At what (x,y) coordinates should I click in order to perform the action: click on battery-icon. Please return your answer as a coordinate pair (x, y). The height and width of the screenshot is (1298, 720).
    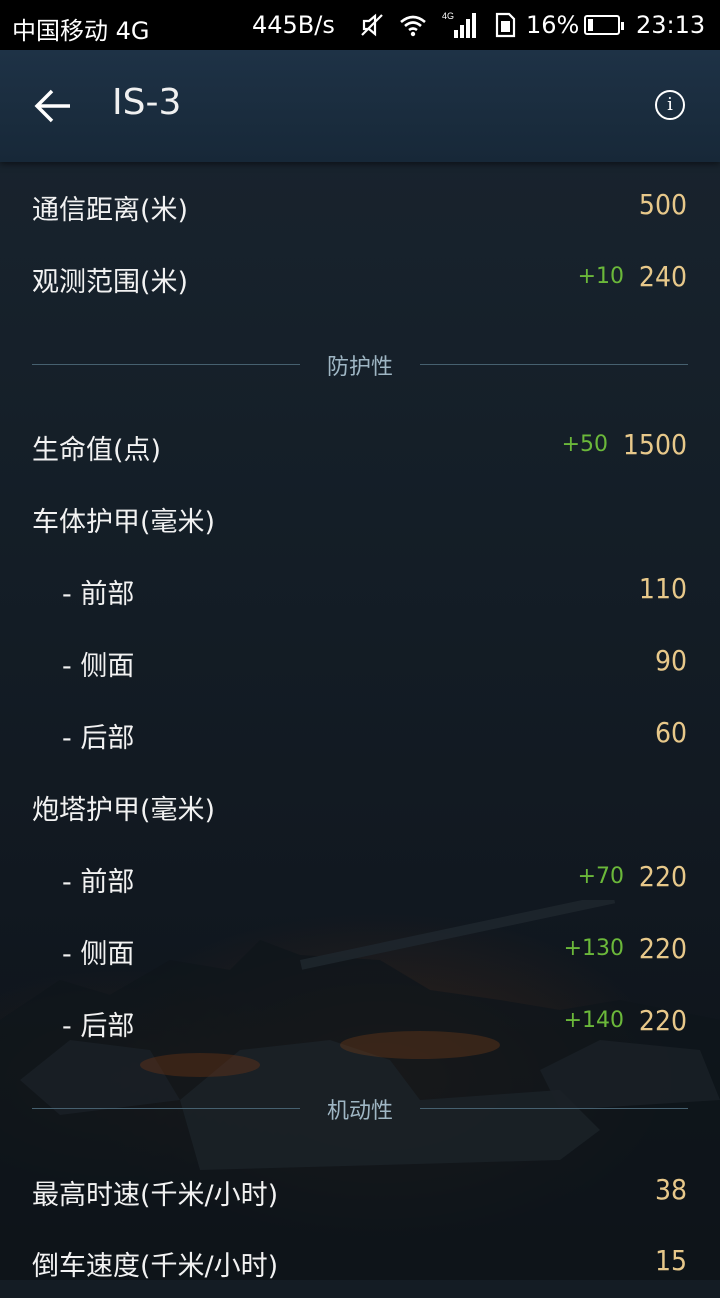
    Looking at the image, I should click on (604, 25).